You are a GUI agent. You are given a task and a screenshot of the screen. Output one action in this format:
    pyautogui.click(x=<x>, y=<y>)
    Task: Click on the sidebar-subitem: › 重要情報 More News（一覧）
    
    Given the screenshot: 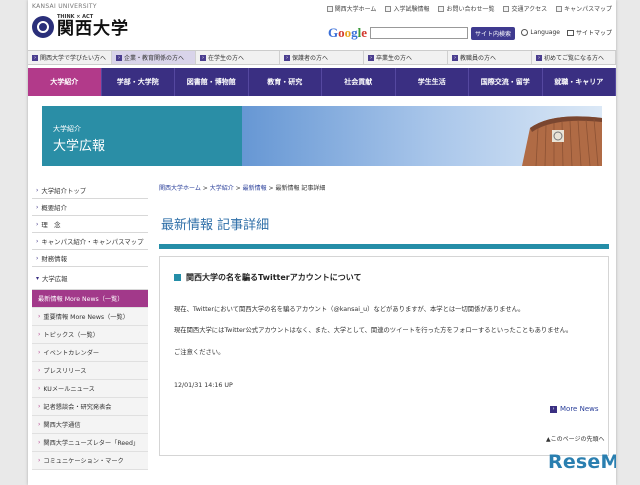 What is the action you would take?
    pyautogui.click(x=90, y=317)
    